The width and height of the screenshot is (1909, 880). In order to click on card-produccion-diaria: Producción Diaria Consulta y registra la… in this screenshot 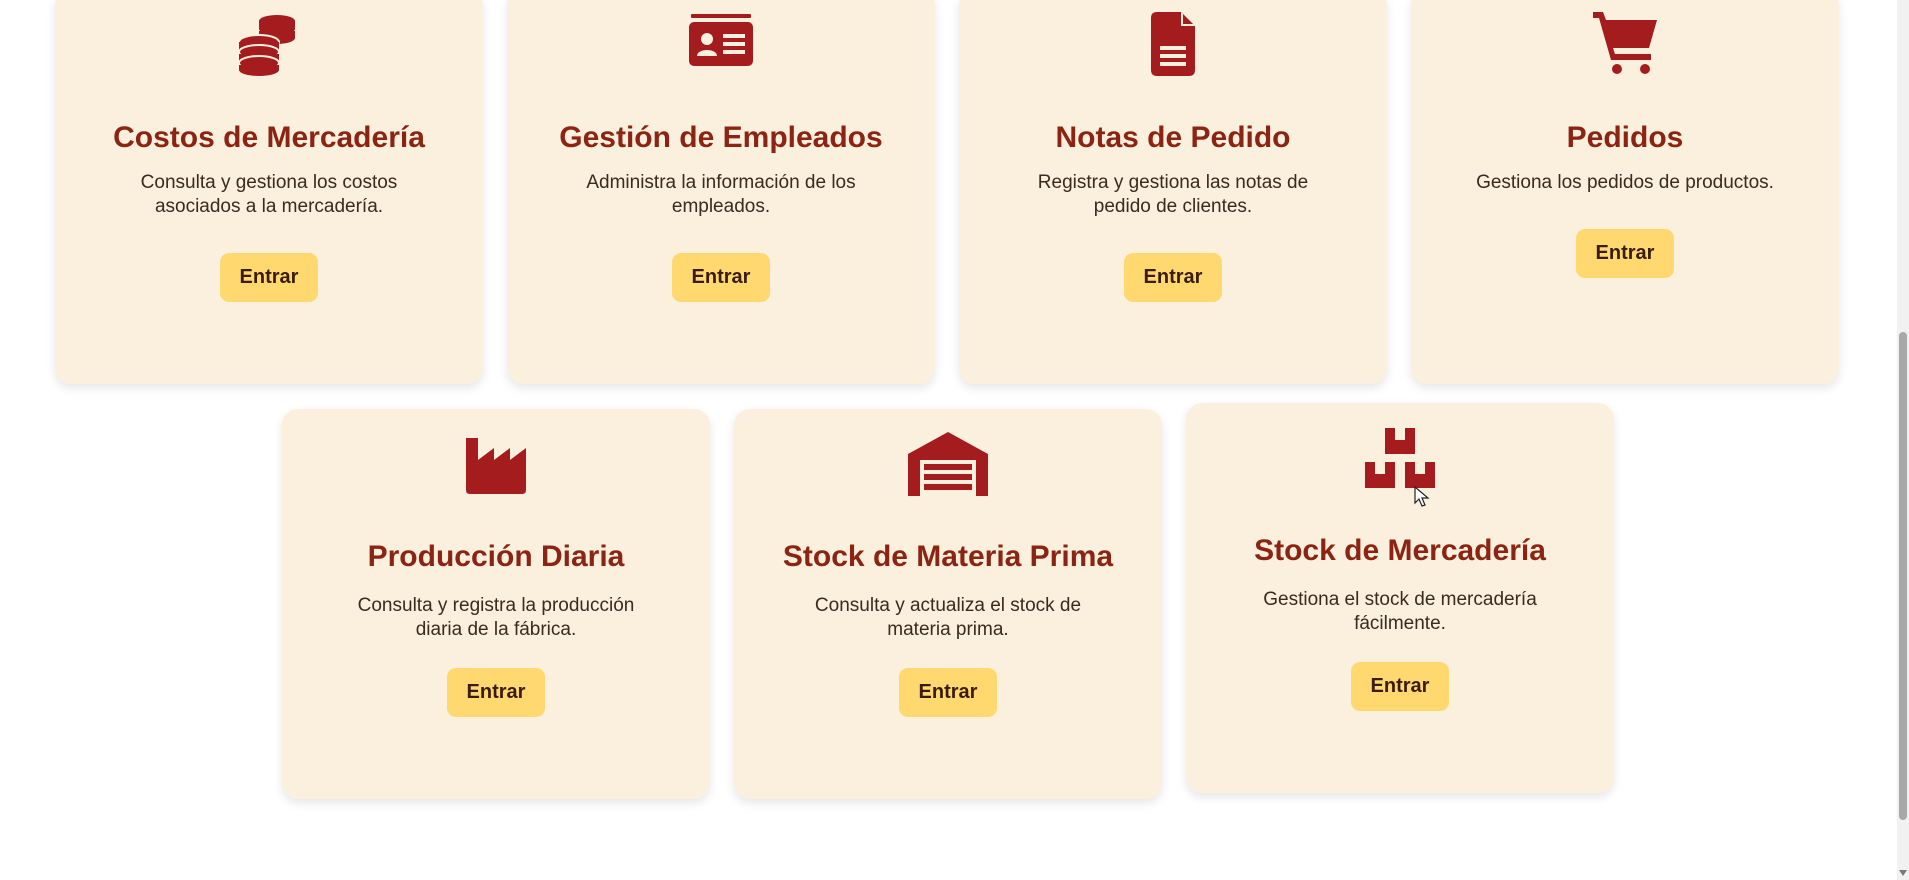, I will do `click(496, 604)`.